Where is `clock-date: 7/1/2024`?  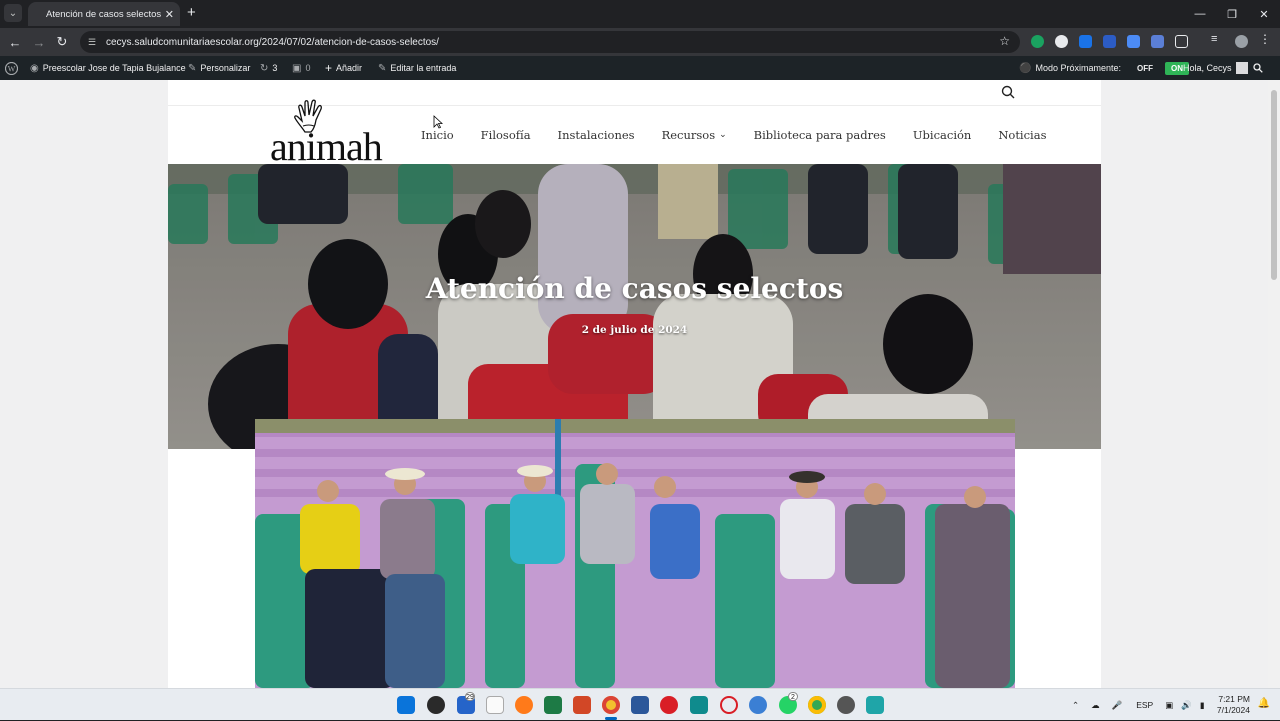
clock-date: 7/1/2024 is located at coordinates (1233, 710).